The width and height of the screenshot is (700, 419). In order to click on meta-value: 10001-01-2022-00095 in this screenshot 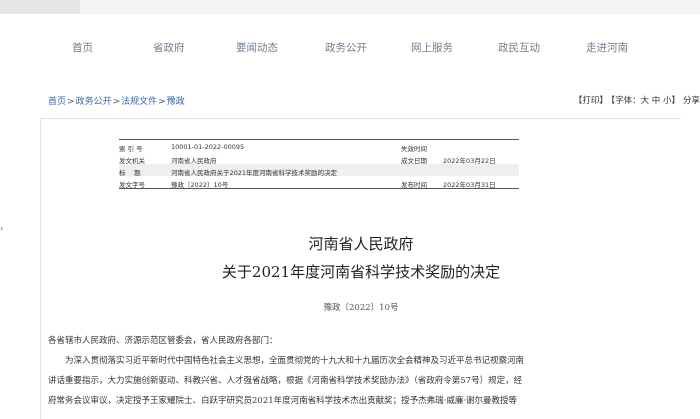, I will do `click(208, 147)`.